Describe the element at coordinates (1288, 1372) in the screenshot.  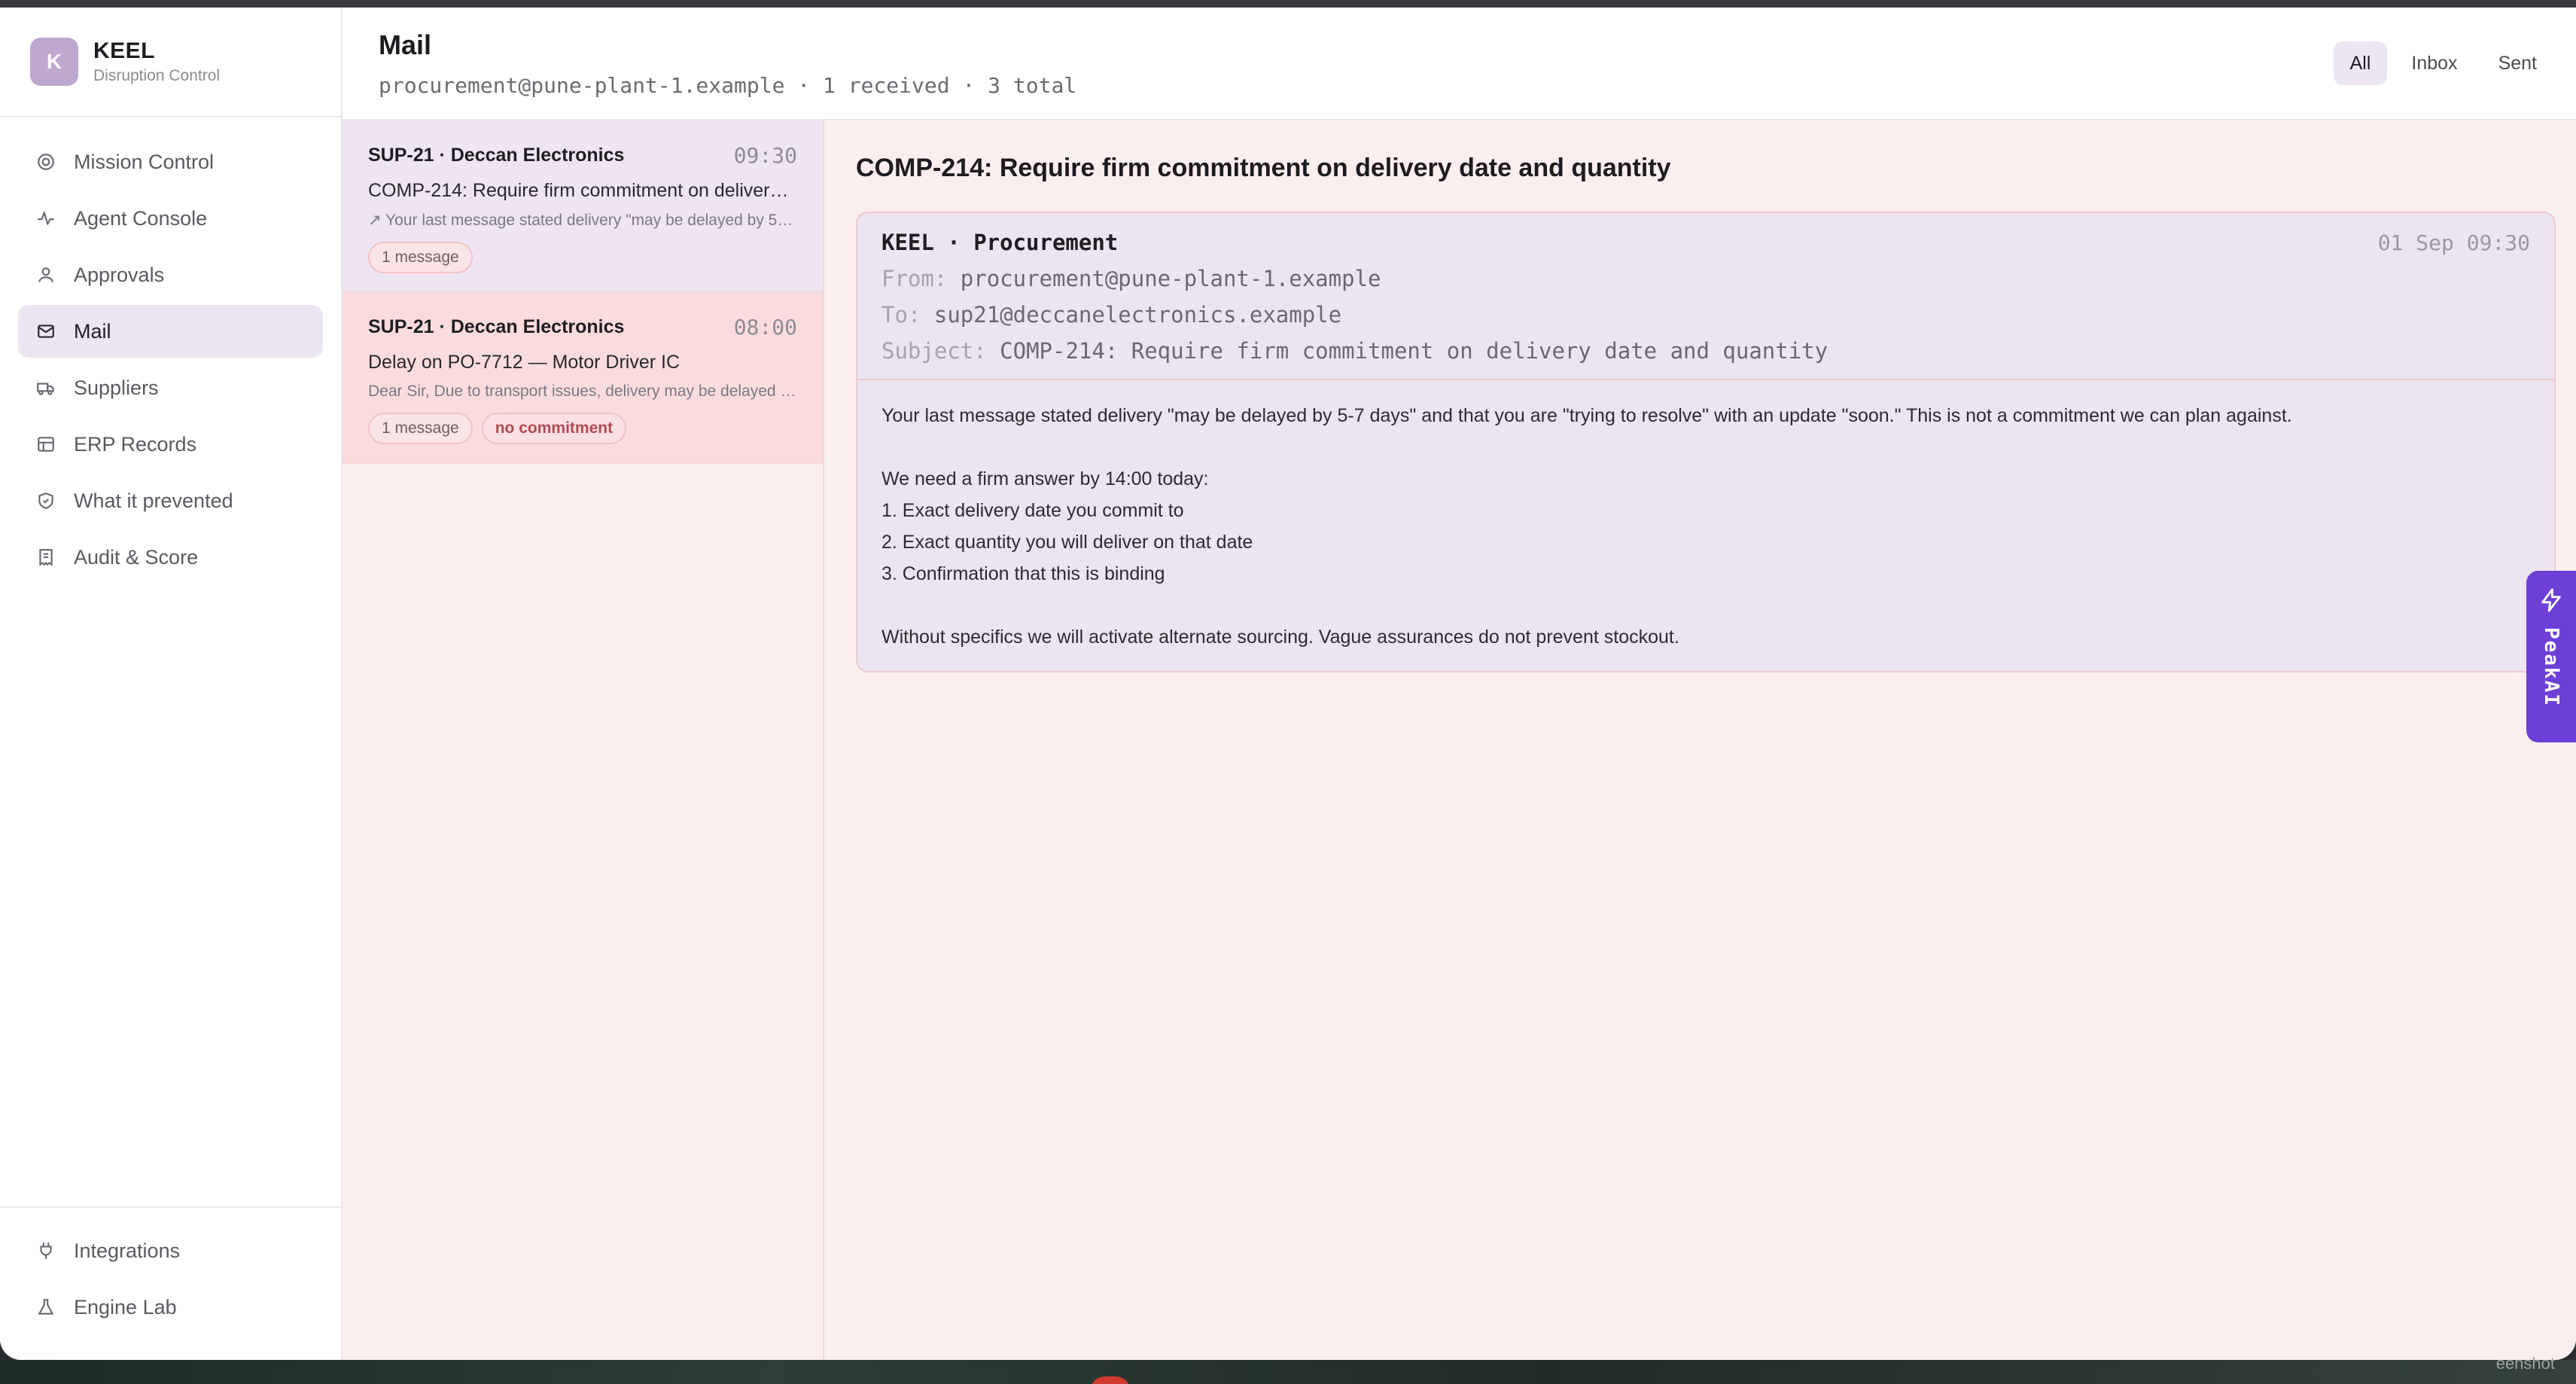
I see `desktop-background` at that location.